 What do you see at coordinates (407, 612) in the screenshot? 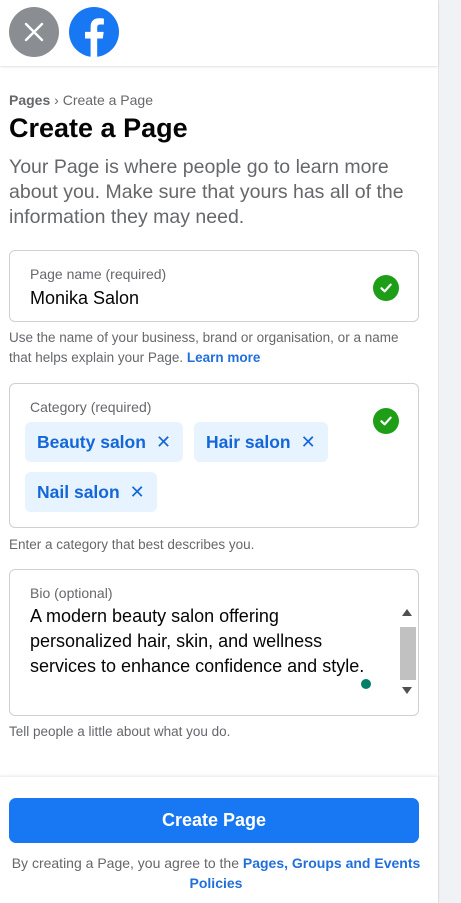
I see `scroll-up-arrow-icon` at bounding box center [407, 612].